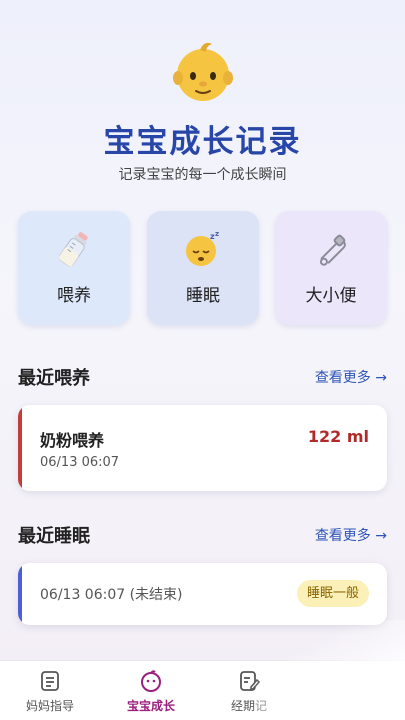 The image size is (405, 720). I want to click on sleep-record-time: 06/13 06:07 (未结束), so click(111, 595).